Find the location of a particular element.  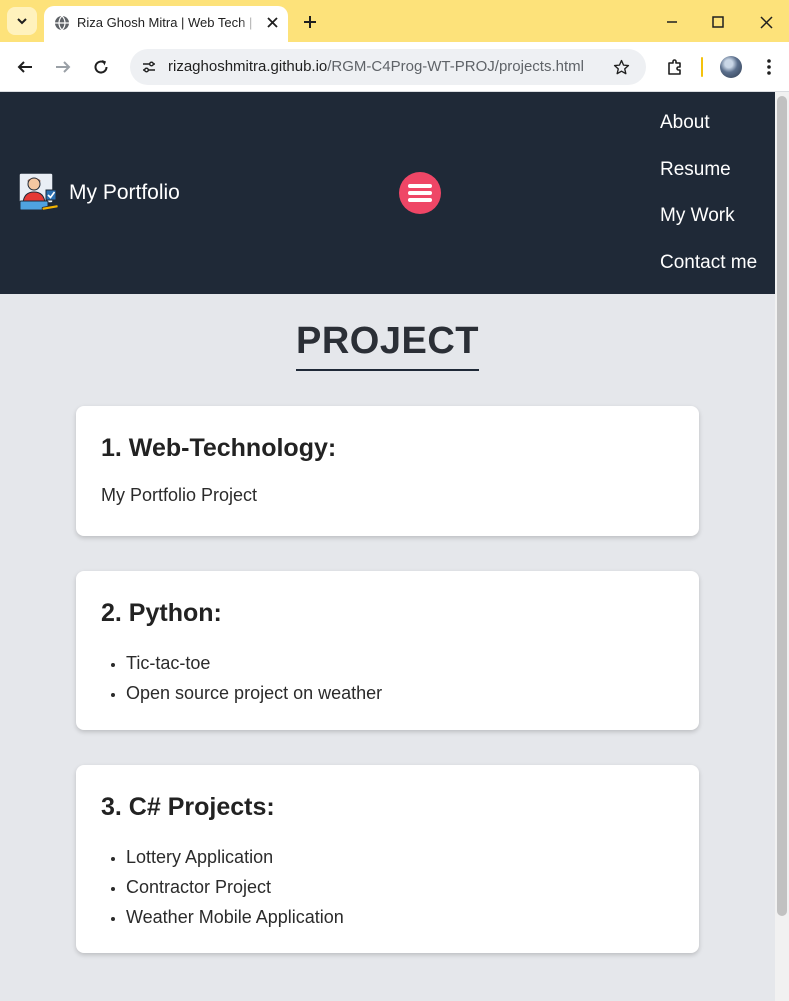

url-path: /RGM-C4Prog-WT-PROJ/projects.html is located at coordinates (455, 66).